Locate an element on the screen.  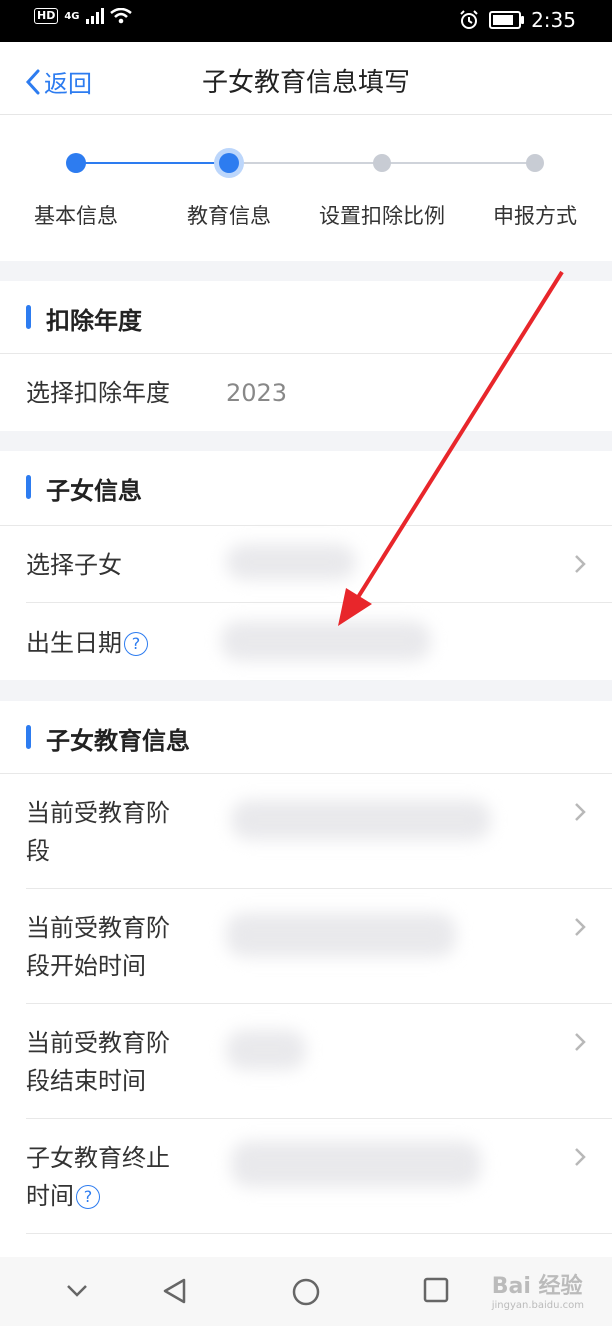
stage-end-label: 当前受教育阶 段结束时间 is located at coordinates (98, 1062).